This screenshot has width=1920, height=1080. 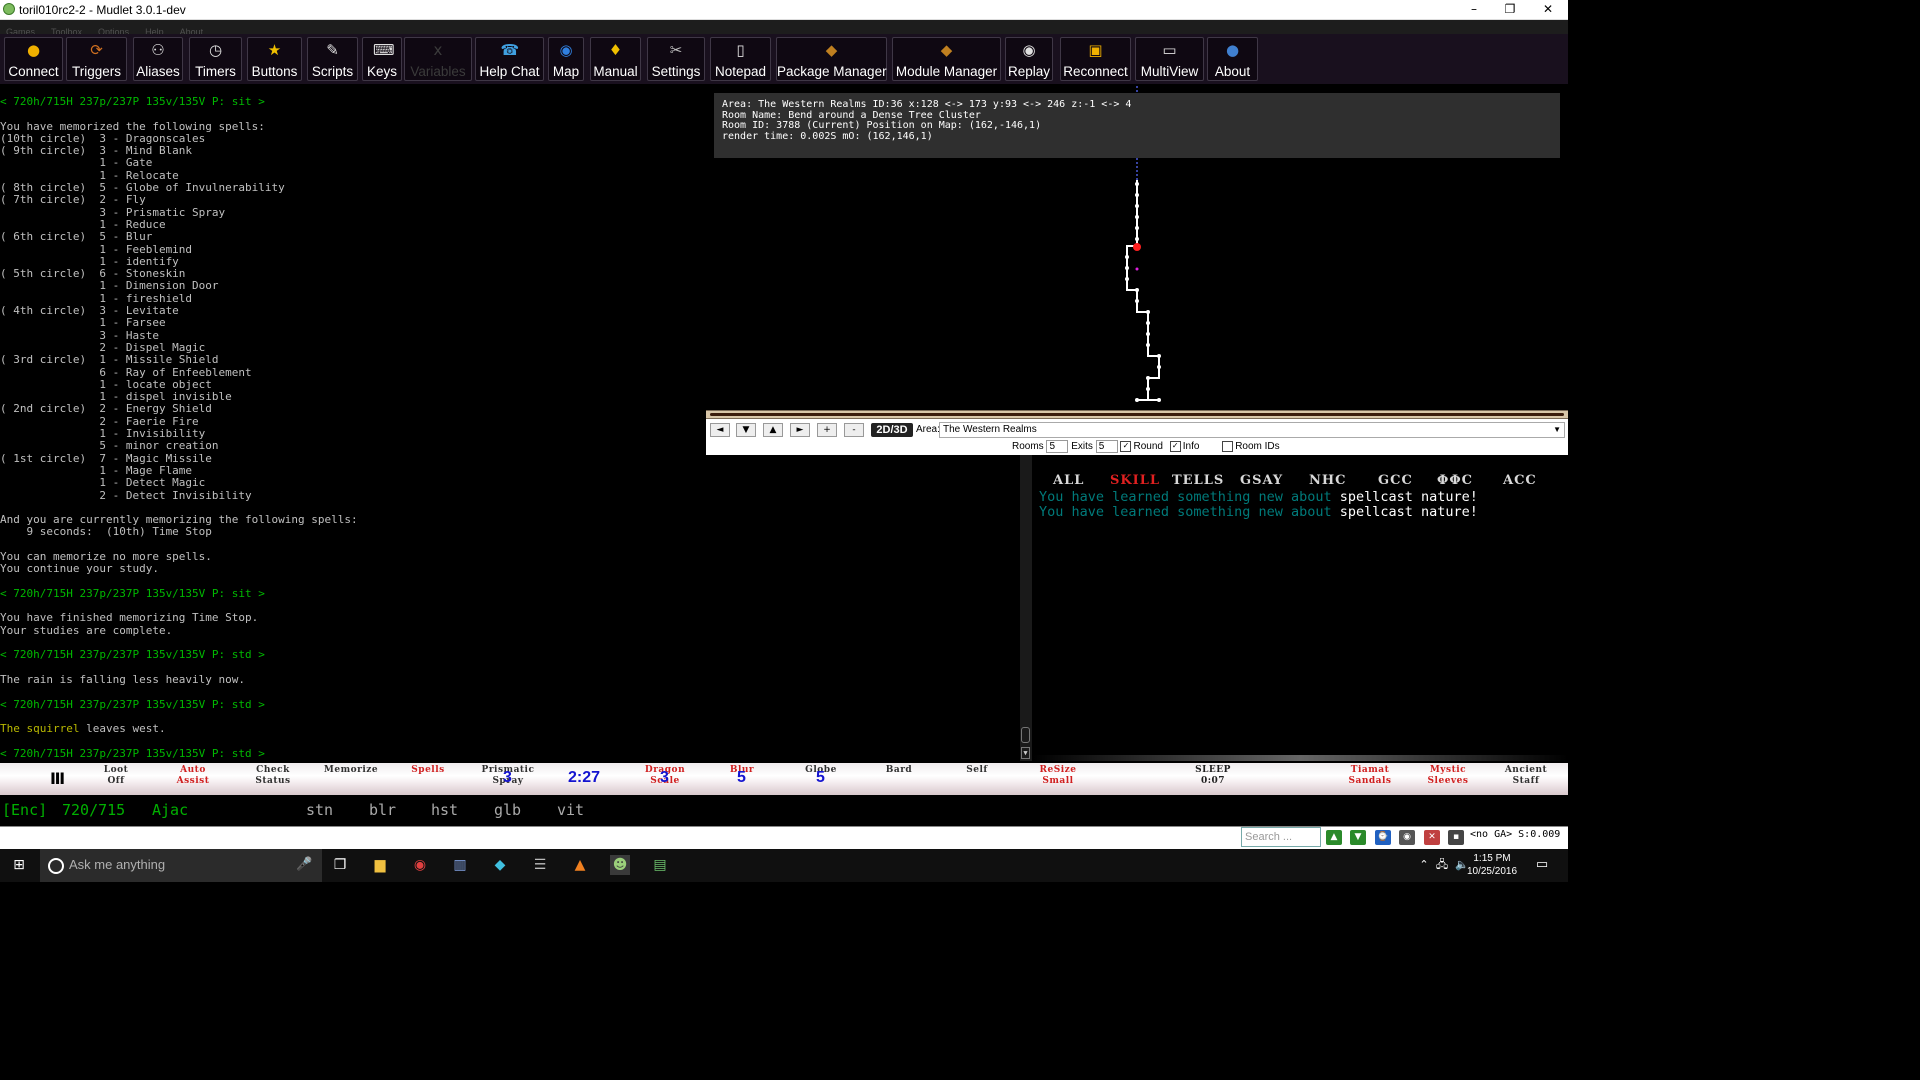 What do you see at coordinates (94, 810) in the screenshot?
I see `hp-status: 720/715` at bounding box center [94, 810].